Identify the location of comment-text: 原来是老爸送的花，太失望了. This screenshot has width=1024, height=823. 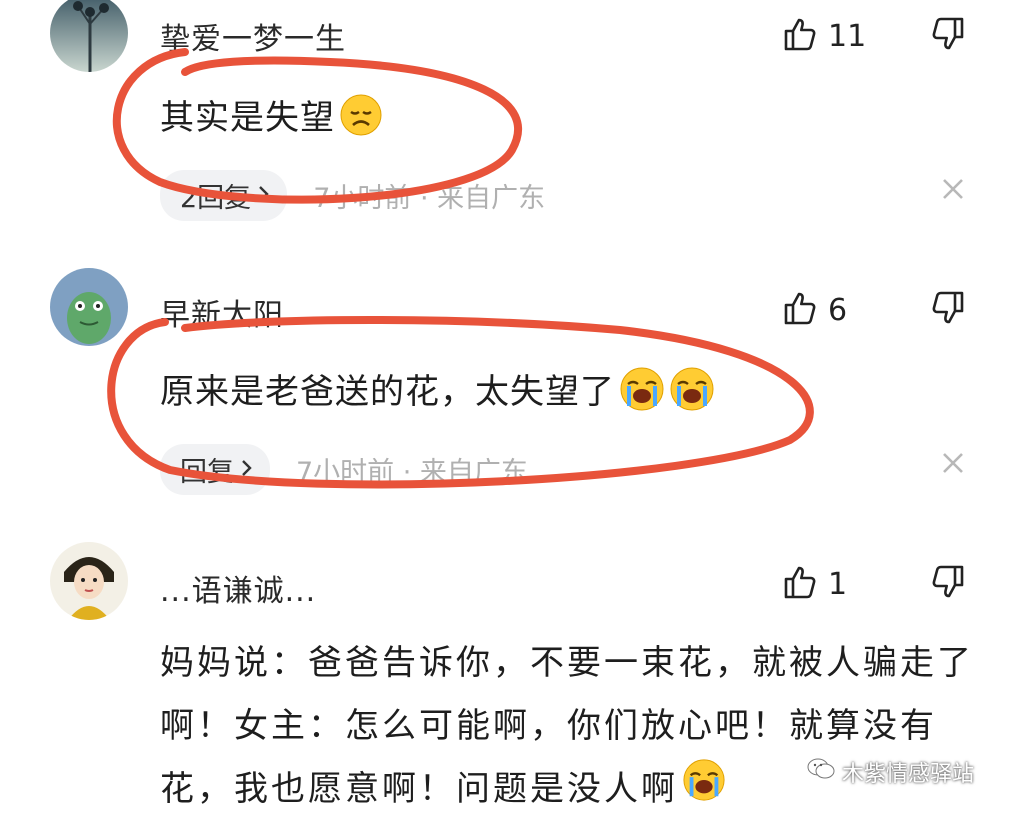
(437, 392).